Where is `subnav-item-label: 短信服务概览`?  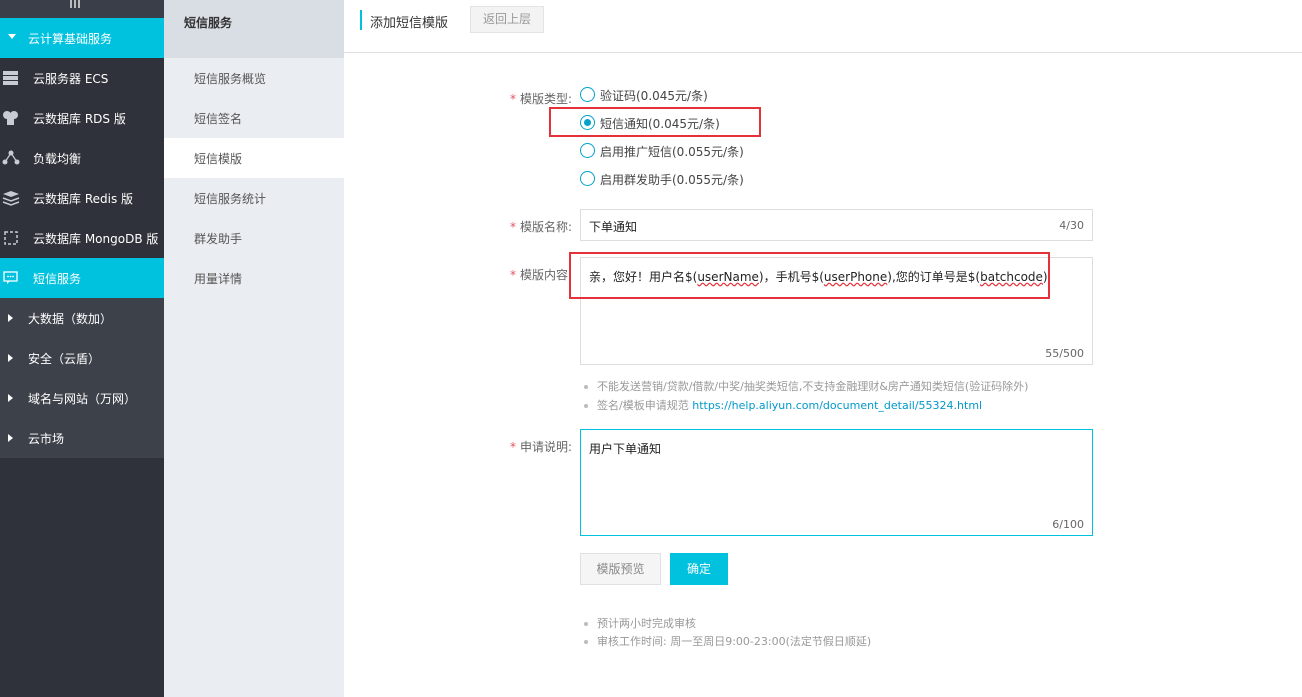 subnav-item-label: 短信服务概览 is located at coordinates (230, 79).